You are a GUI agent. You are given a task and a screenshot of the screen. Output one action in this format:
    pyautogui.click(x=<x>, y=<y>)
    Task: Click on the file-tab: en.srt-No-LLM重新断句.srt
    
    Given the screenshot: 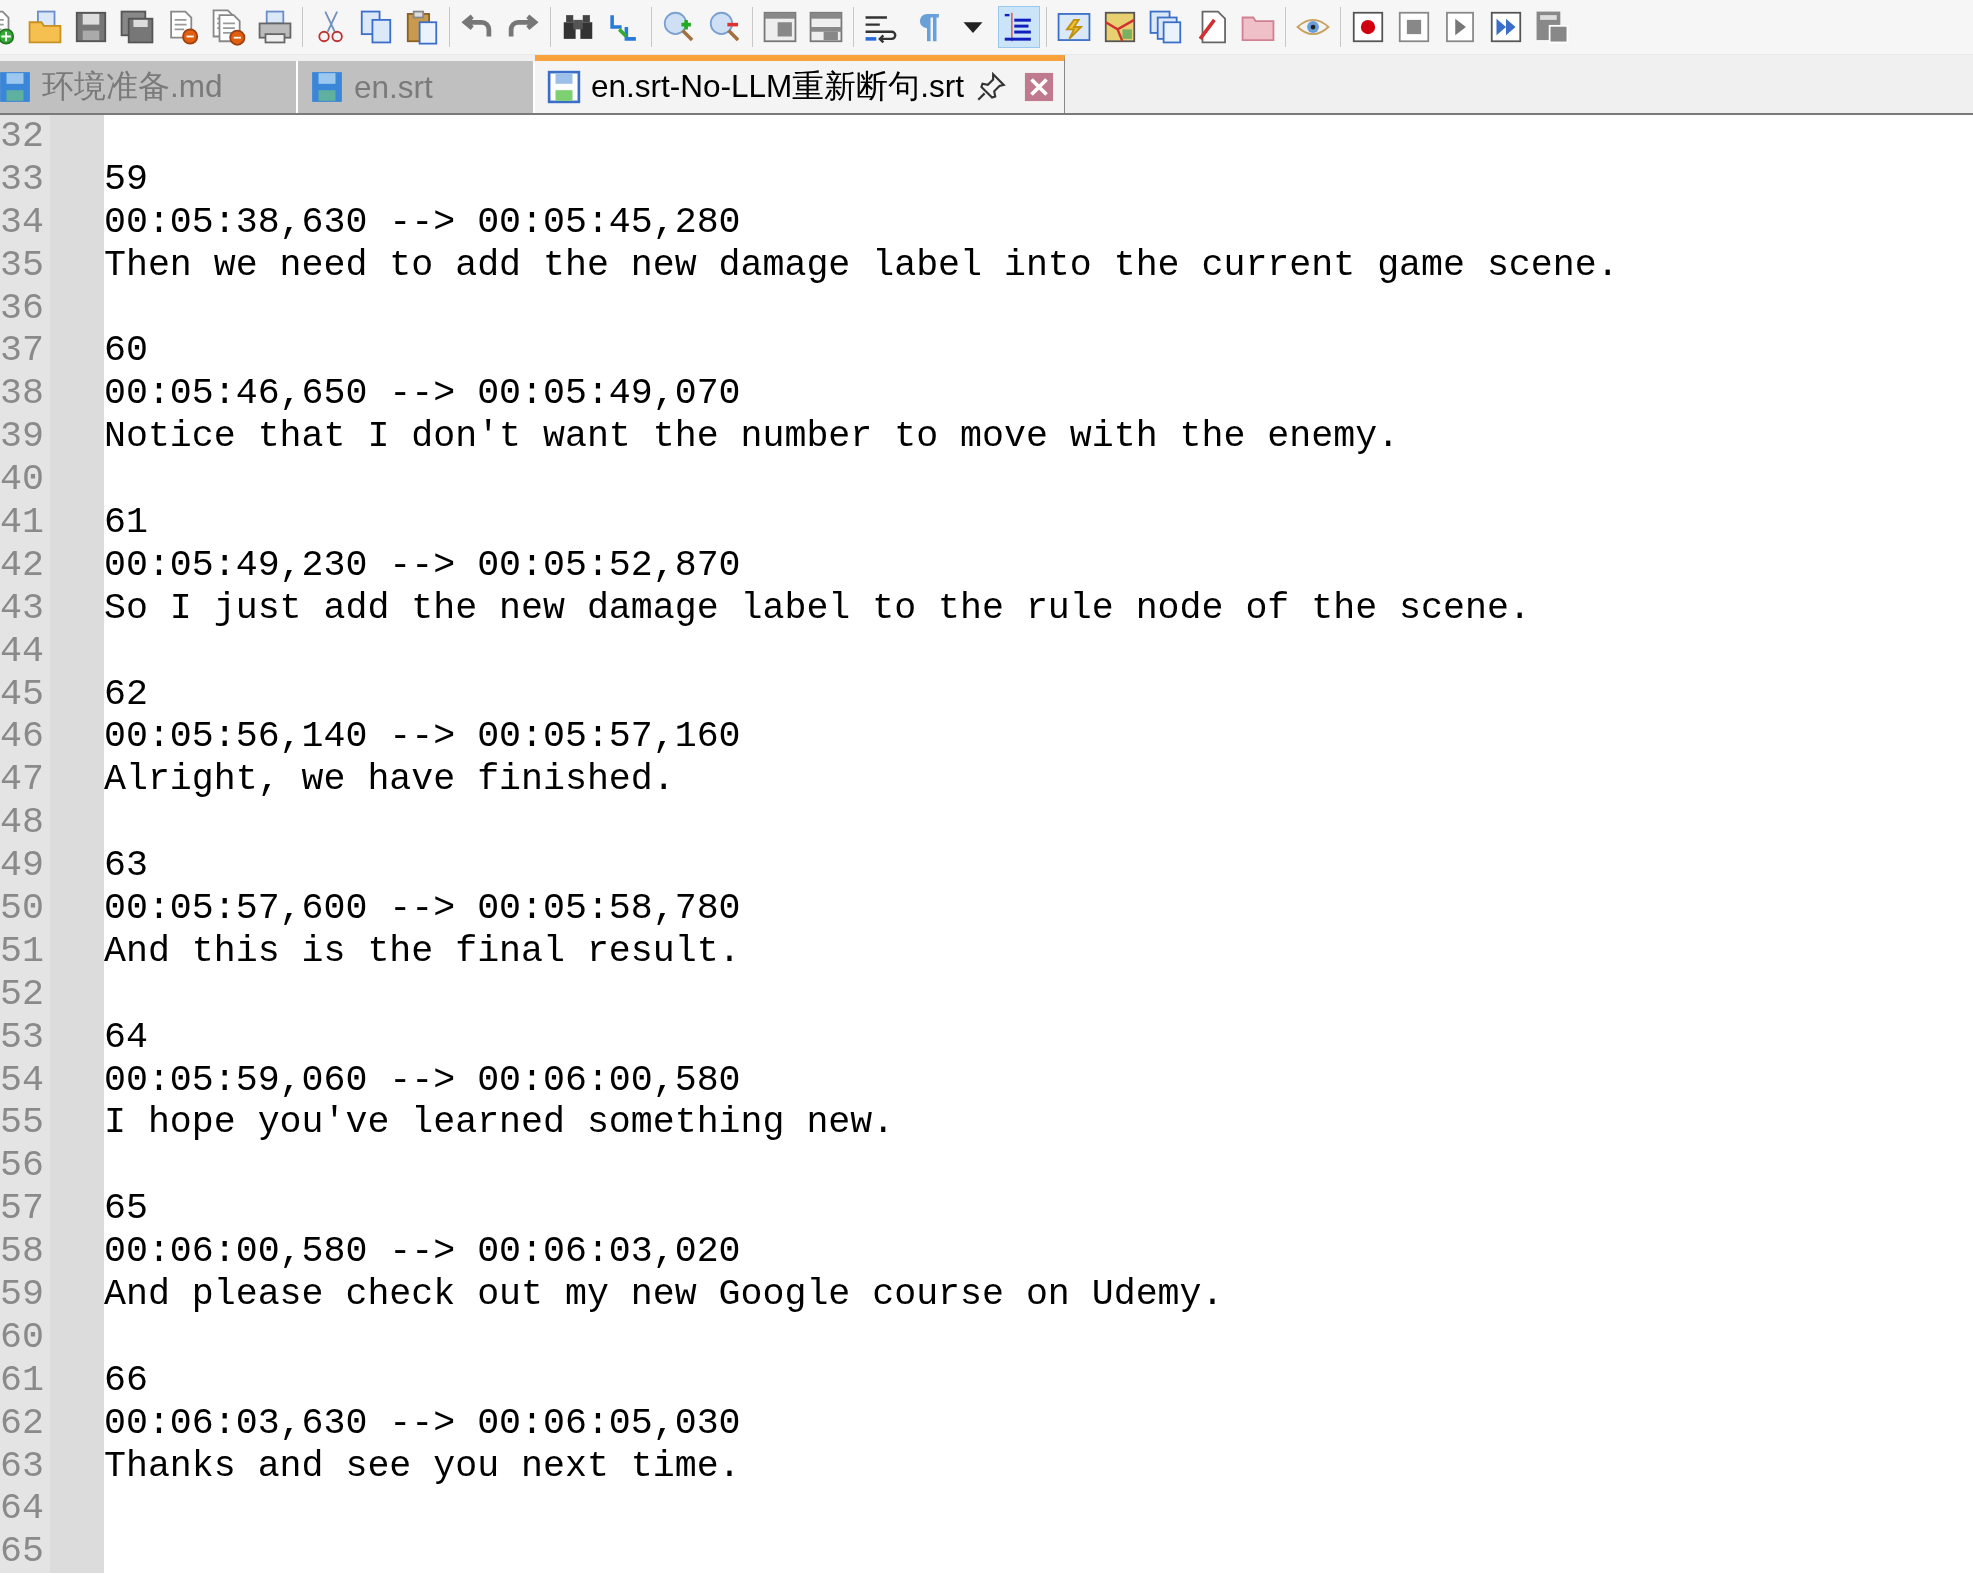 What is the action you would take?
    pyautogui.click(x=800, y=84)
    